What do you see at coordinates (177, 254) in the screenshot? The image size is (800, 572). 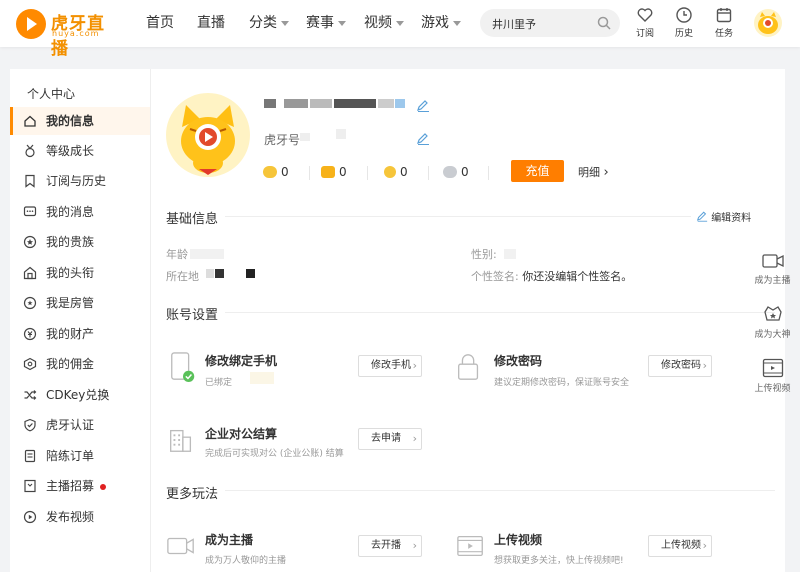 I see `age-field: 年龄` at bounding box center [177, 254].